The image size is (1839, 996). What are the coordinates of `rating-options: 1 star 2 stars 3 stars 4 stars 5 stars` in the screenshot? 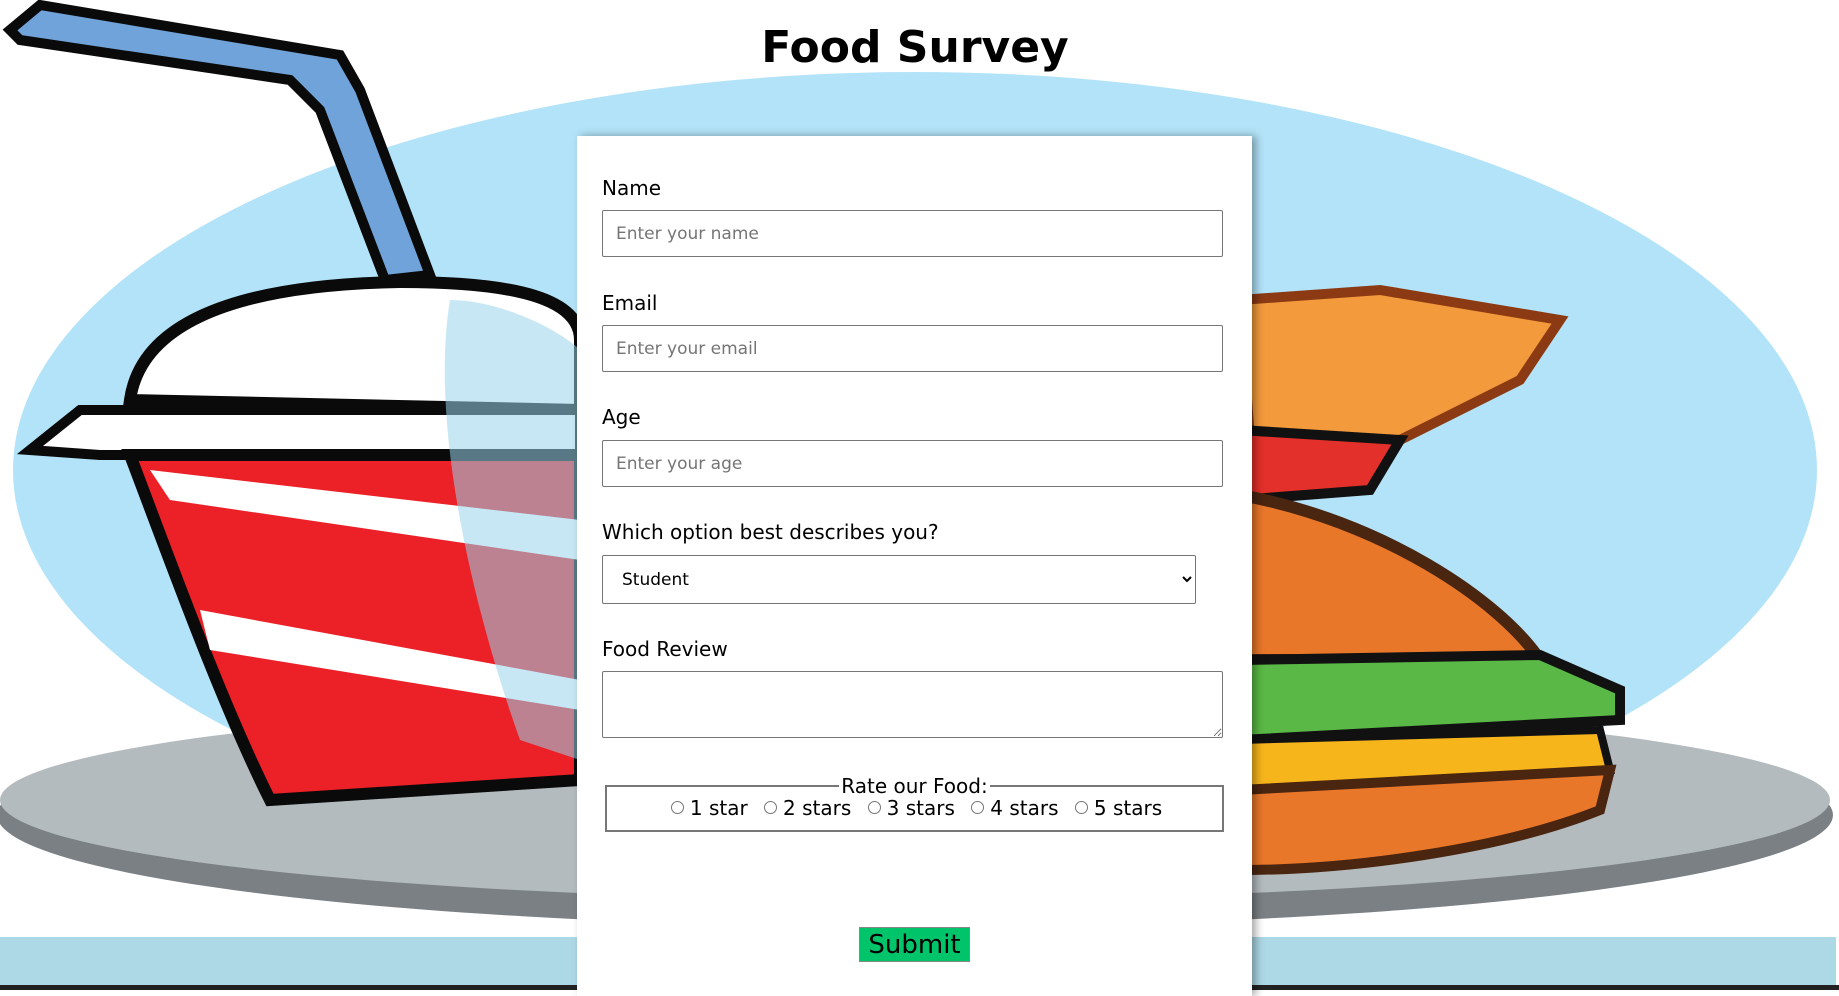 It's located at (914, 808).